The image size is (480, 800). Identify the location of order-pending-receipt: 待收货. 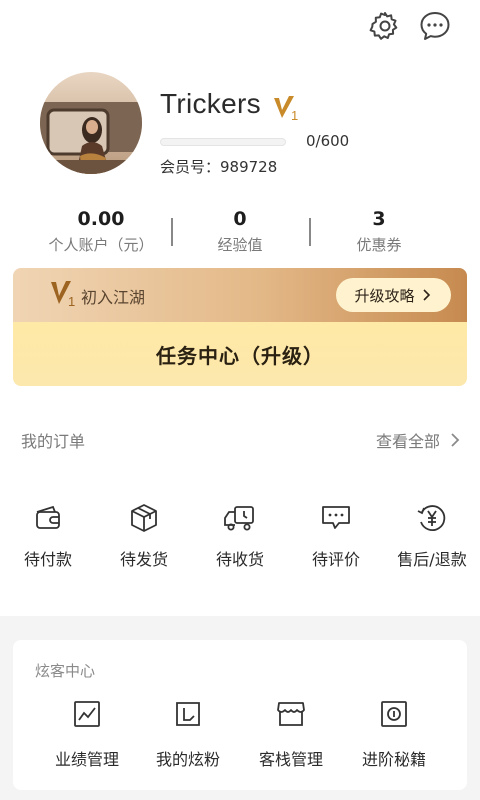
(240, 535).